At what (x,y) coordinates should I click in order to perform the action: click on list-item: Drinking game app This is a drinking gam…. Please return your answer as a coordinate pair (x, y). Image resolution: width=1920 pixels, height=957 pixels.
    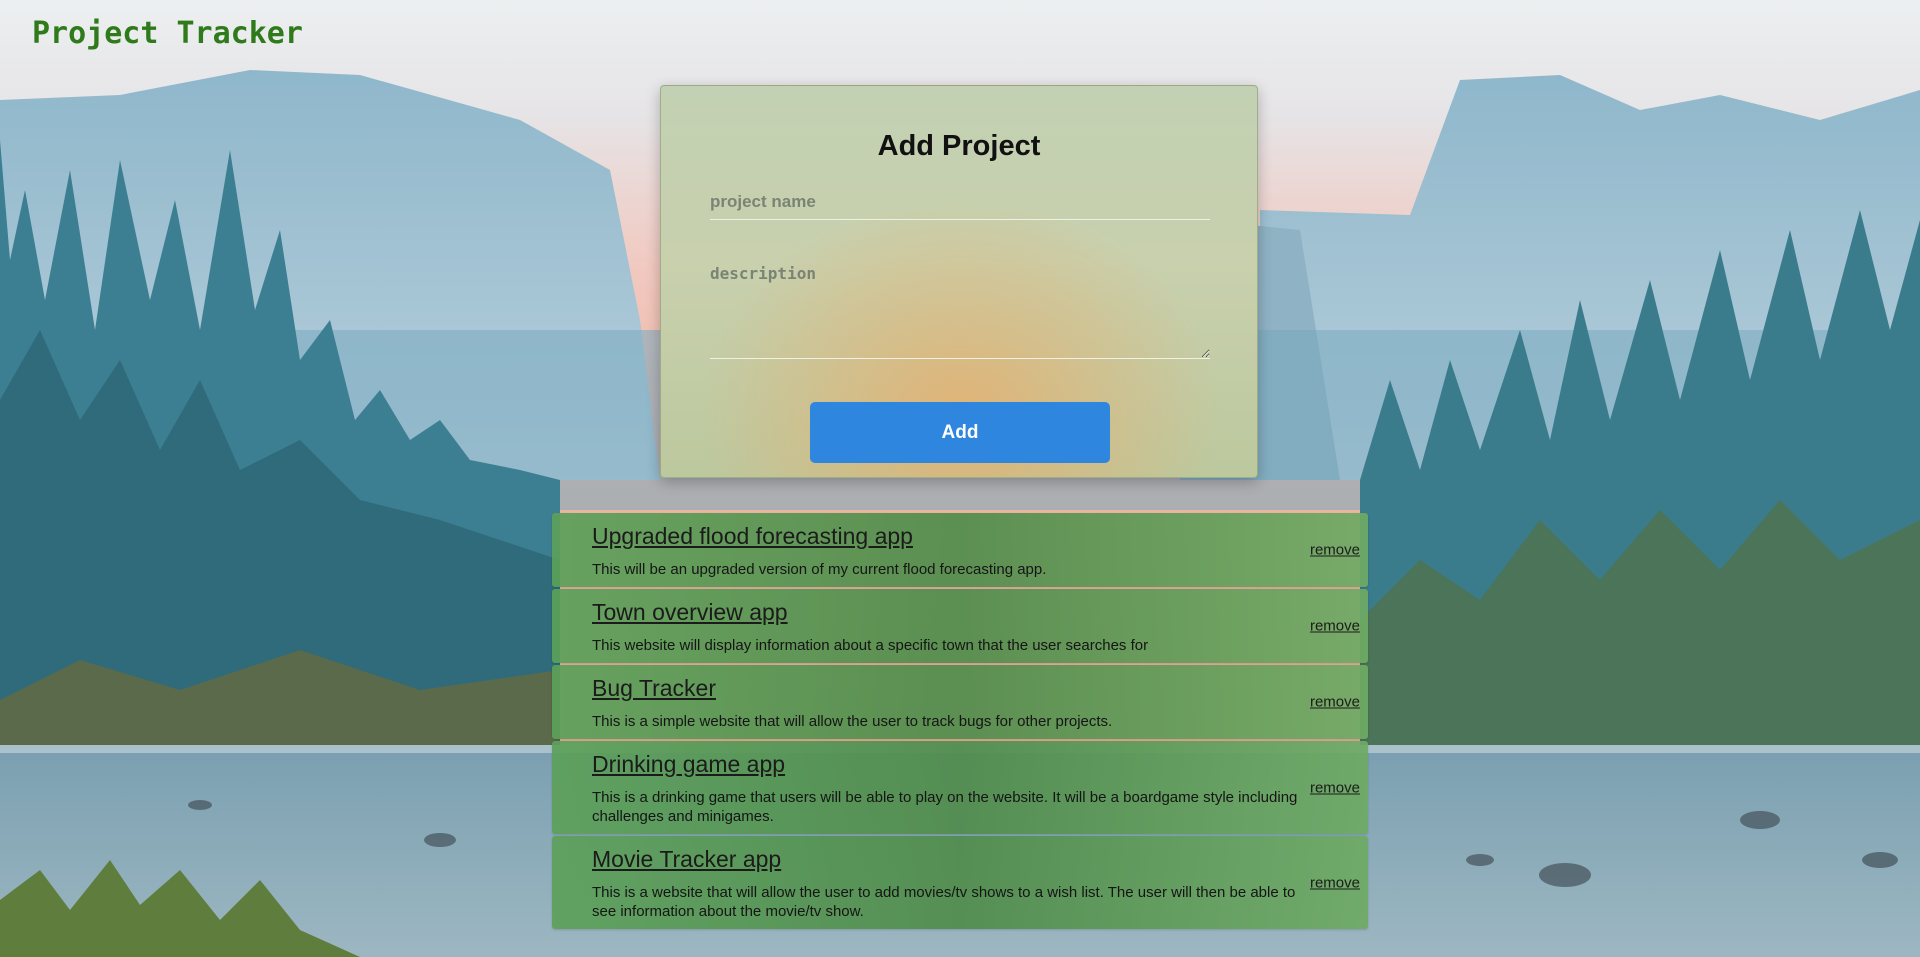
    Looking at the image, I should click on (960, 787).